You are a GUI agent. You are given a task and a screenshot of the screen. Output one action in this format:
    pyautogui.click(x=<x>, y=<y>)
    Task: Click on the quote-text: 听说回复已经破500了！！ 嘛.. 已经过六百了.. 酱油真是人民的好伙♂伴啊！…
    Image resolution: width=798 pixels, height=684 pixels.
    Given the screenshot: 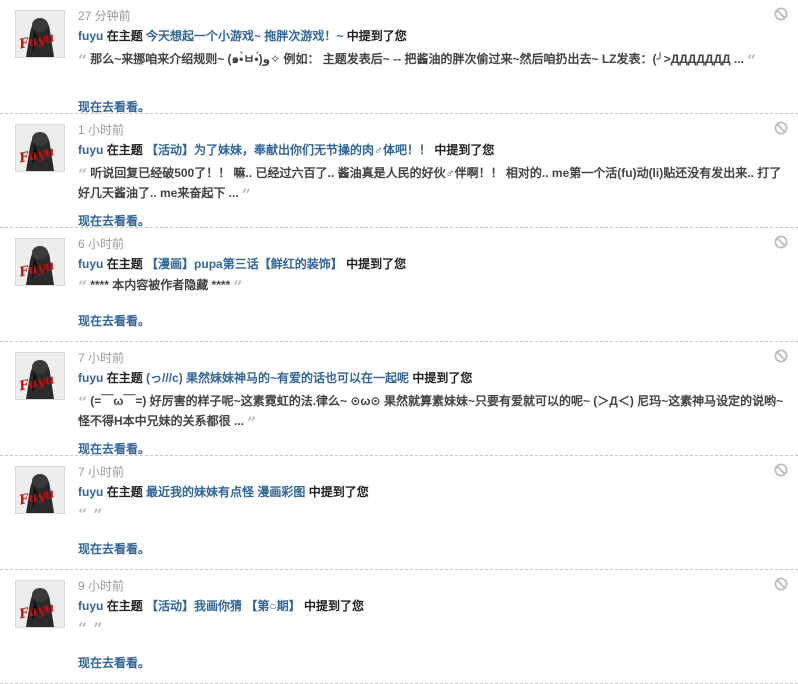 What is the action you would take?
    pyautogui.click(x=430, y=183)
    